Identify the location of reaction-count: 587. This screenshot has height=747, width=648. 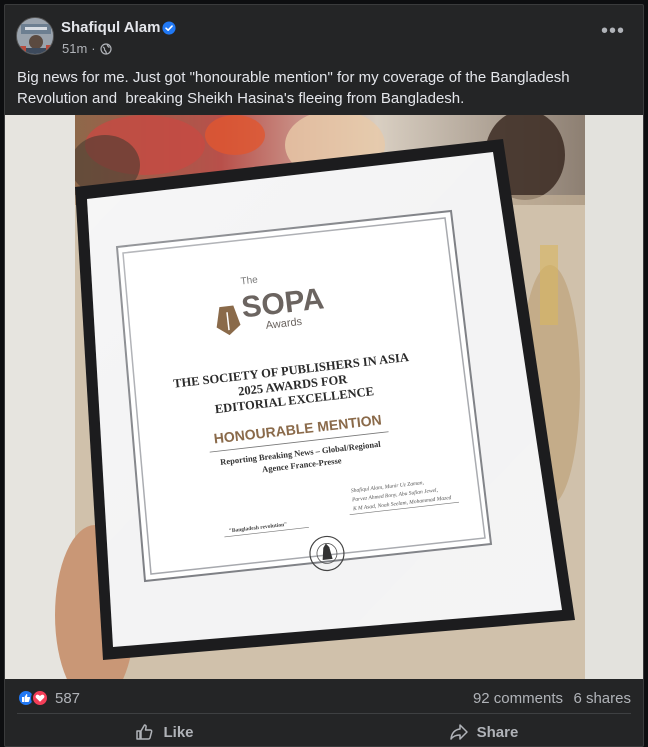
(67, 698).